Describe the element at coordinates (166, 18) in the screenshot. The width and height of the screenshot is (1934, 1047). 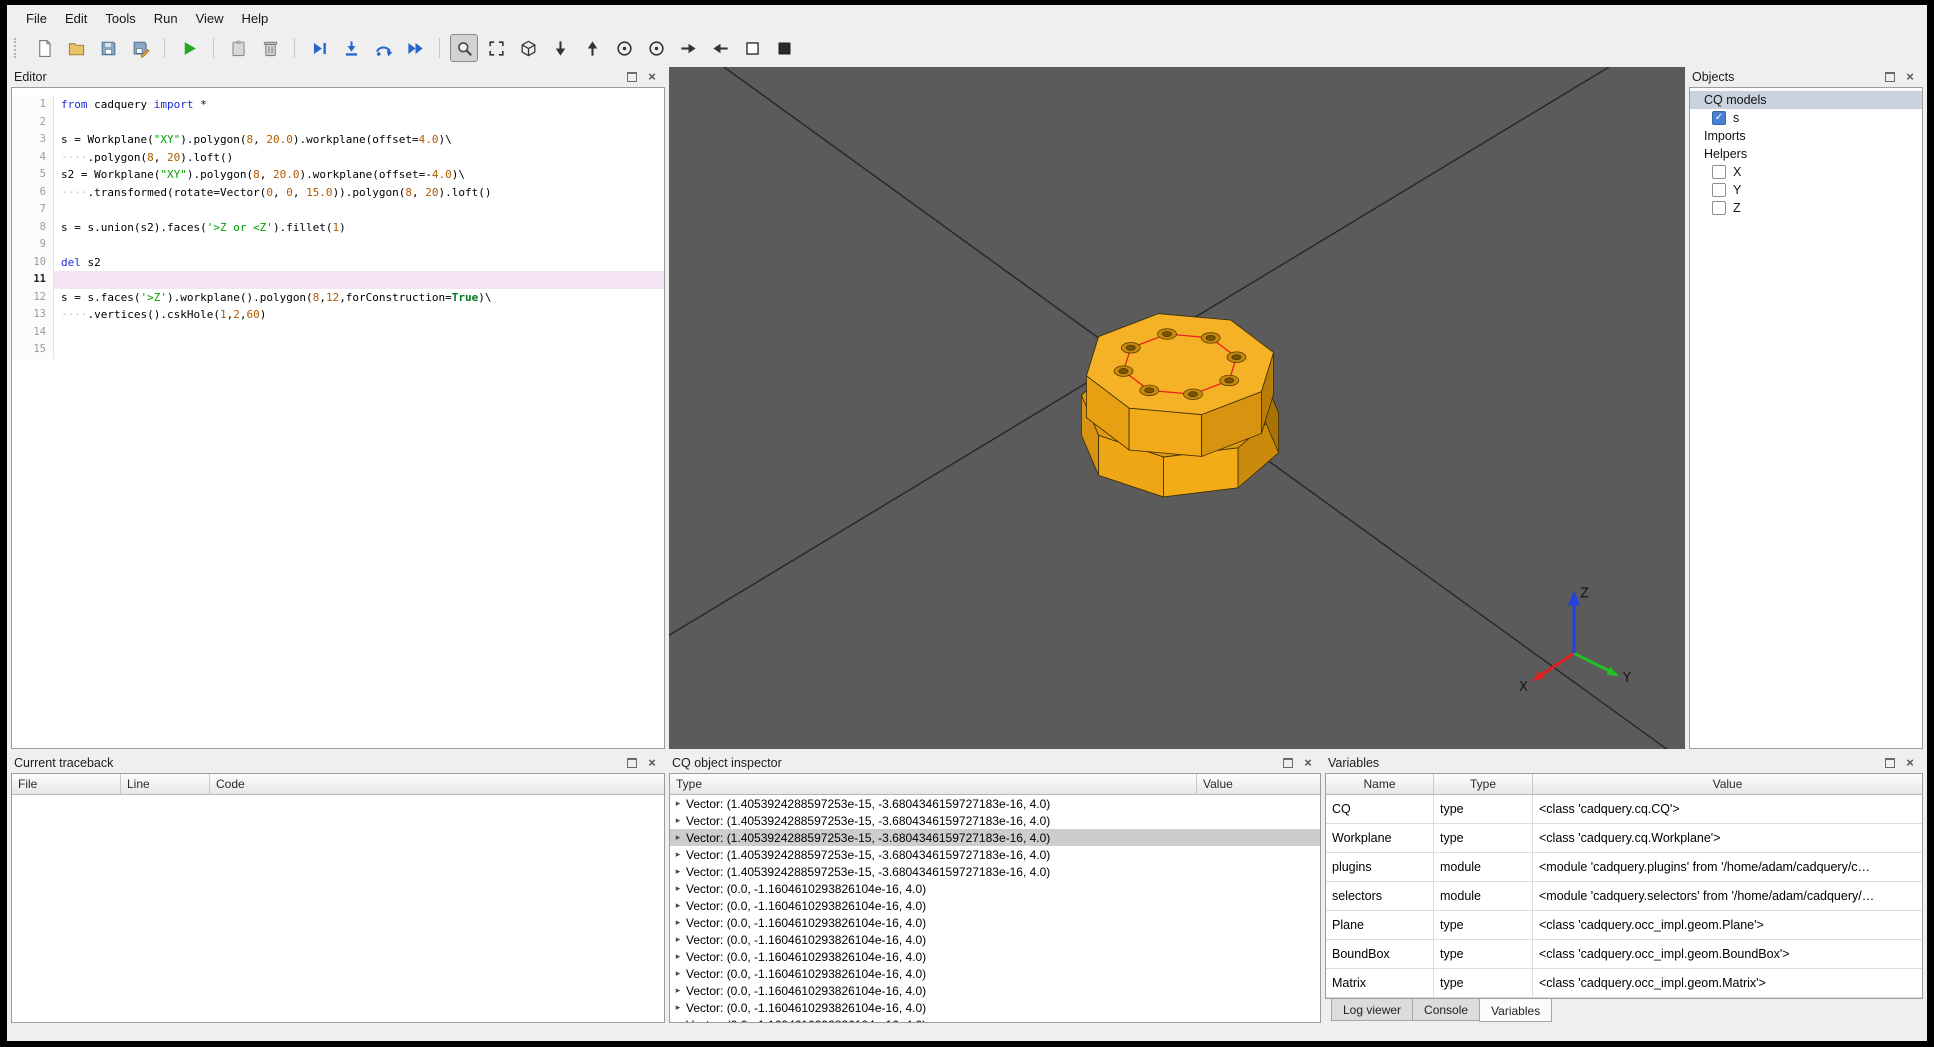
I see `menu-run: Run` at that location.